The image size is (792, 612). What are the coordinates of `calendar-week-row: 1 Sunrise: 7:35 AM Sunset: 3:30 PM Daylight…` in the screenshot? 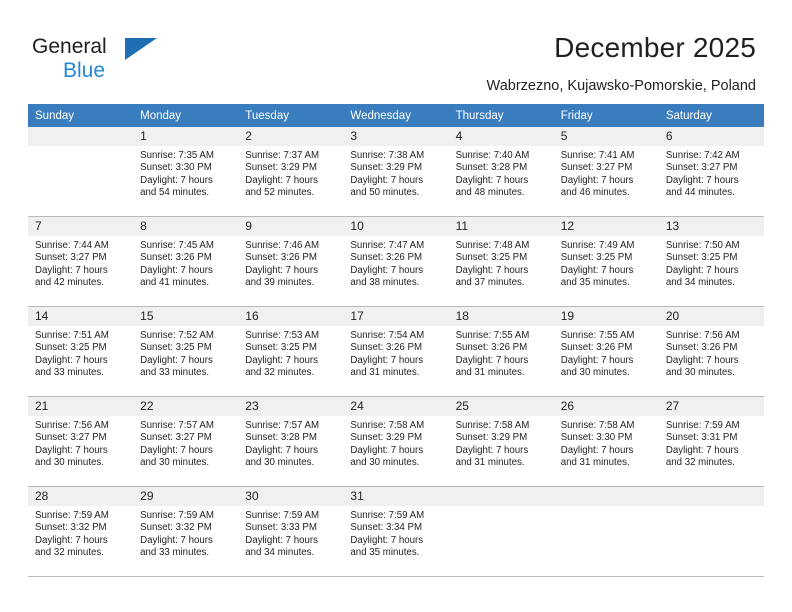 It's located at (396, 172).